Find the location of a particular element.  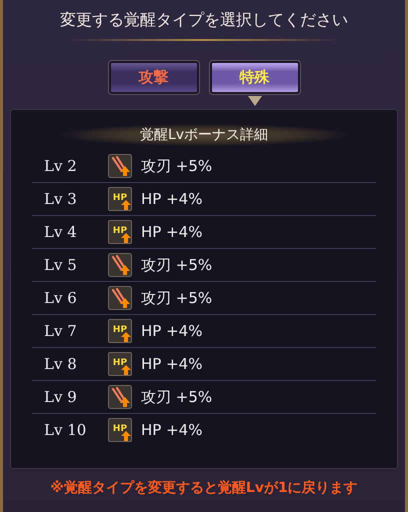

level-label: Lv 3 is located at coordinates (60, 199).